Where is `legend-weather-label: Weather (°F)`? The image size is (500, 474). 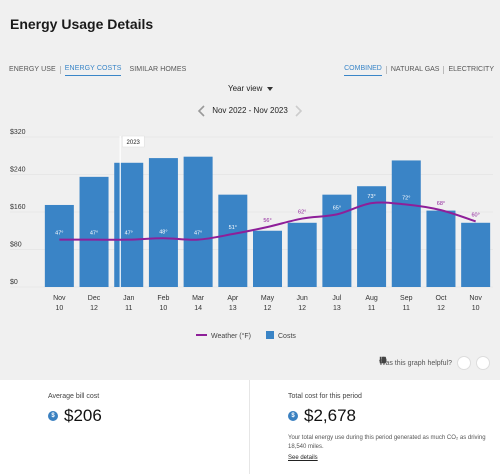 legend-weather-label: Weather (°F) is located at coordinates (231, 336).